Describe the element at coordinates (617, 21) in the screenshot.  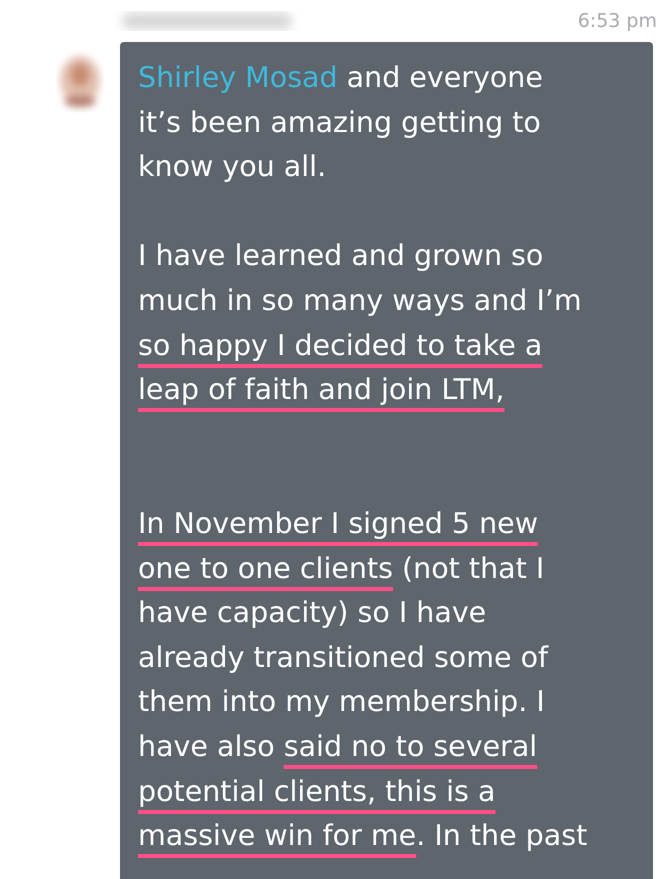
I see `message-time: 6:53 pm` at that location.